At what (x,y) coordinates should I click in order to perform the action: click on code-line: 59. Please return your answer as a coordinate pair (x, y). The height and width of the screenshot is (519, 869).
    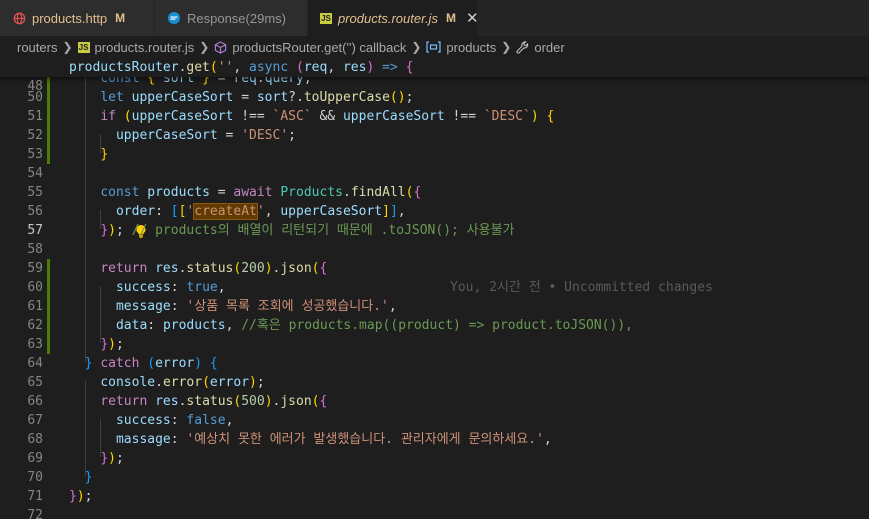
    Looking at the image, I should click on (434, 258).